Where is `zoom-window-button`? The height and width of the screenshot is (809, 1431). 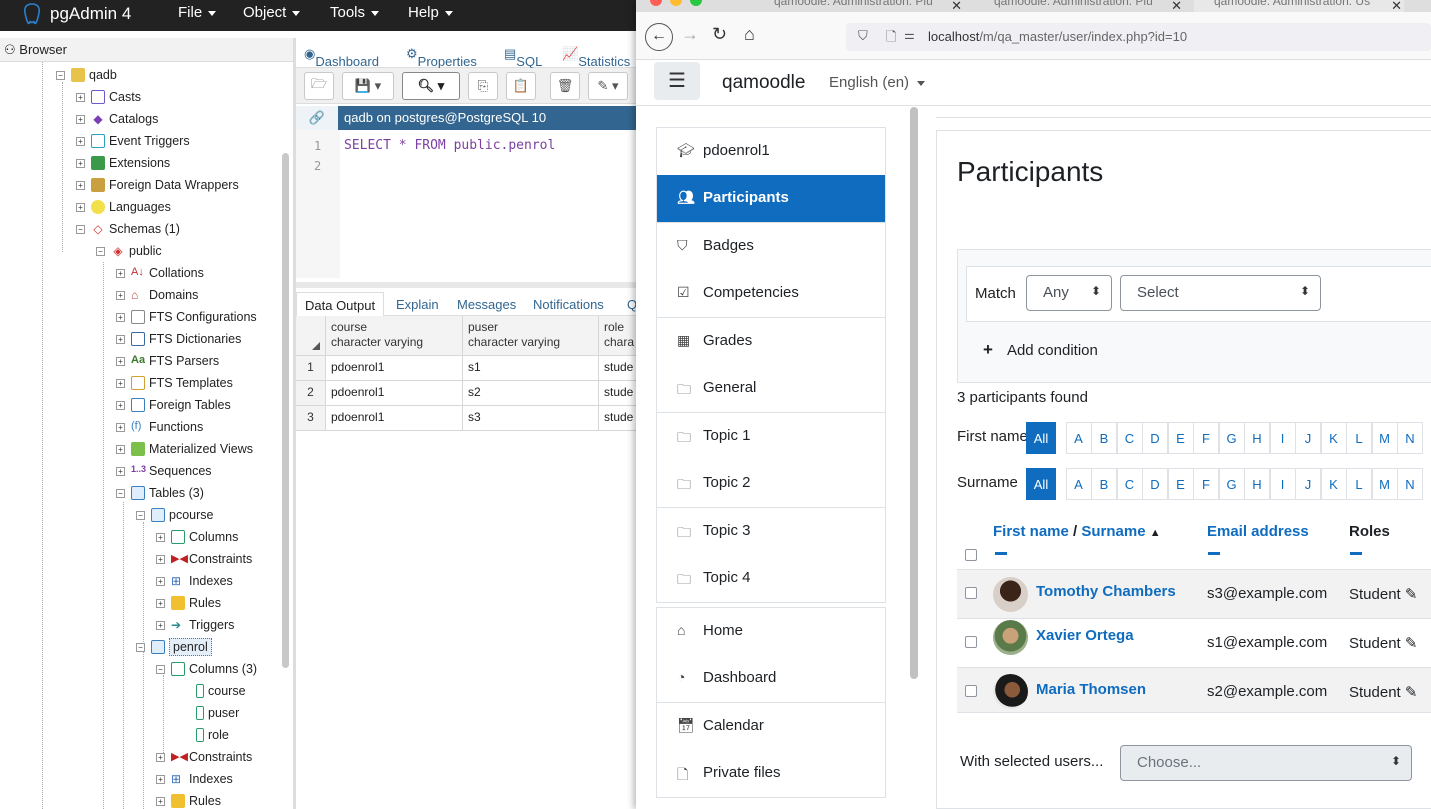
zoom-window-button is located at coordinates (696, 3).